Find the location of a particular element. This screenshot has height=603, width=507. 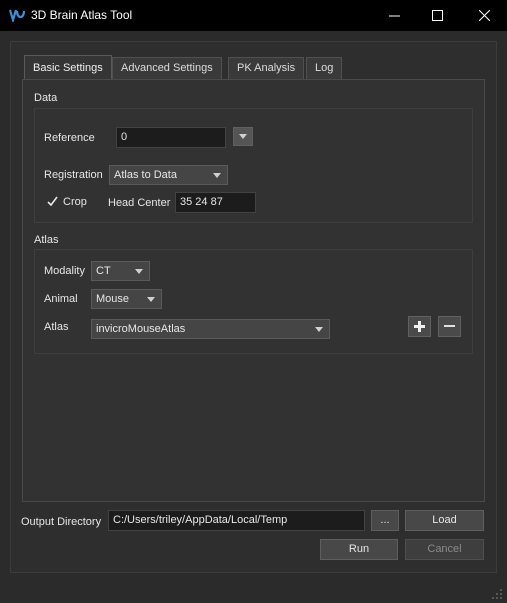

tab-pk-analysis: PK Analysis is located at coordinates (266, 68).